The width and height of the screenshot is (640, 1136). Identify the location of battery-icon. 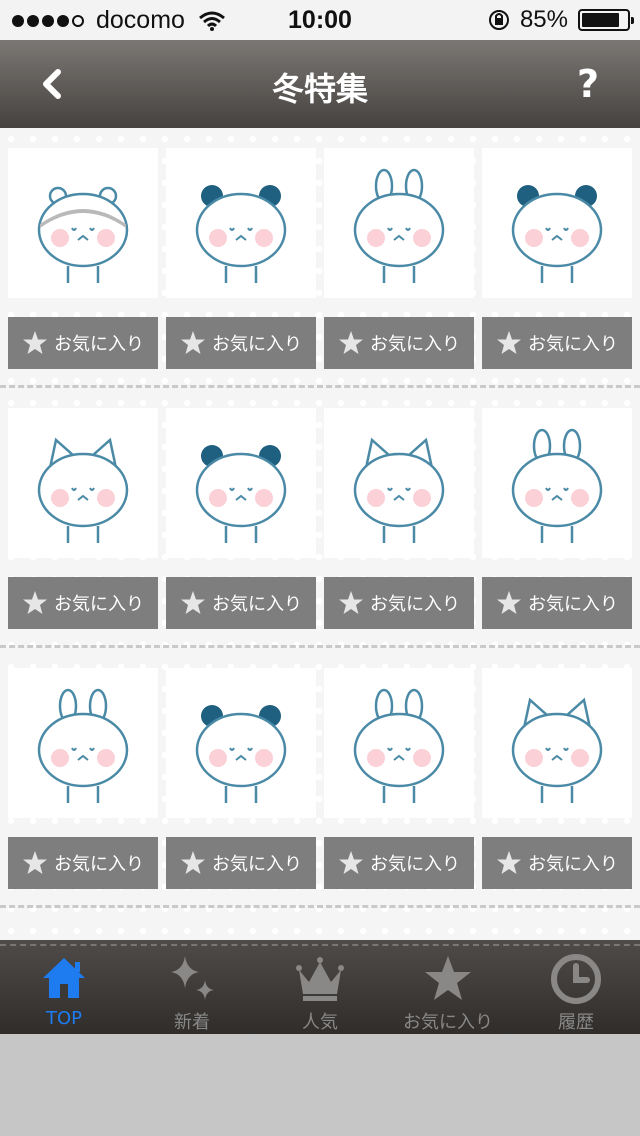
(606, 20).